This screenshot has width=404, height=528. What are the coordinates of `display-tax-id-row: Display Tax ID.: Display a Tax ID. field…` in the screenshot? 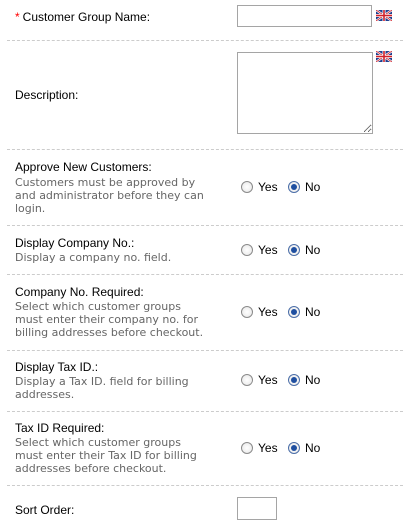 It's located at (205, 381).